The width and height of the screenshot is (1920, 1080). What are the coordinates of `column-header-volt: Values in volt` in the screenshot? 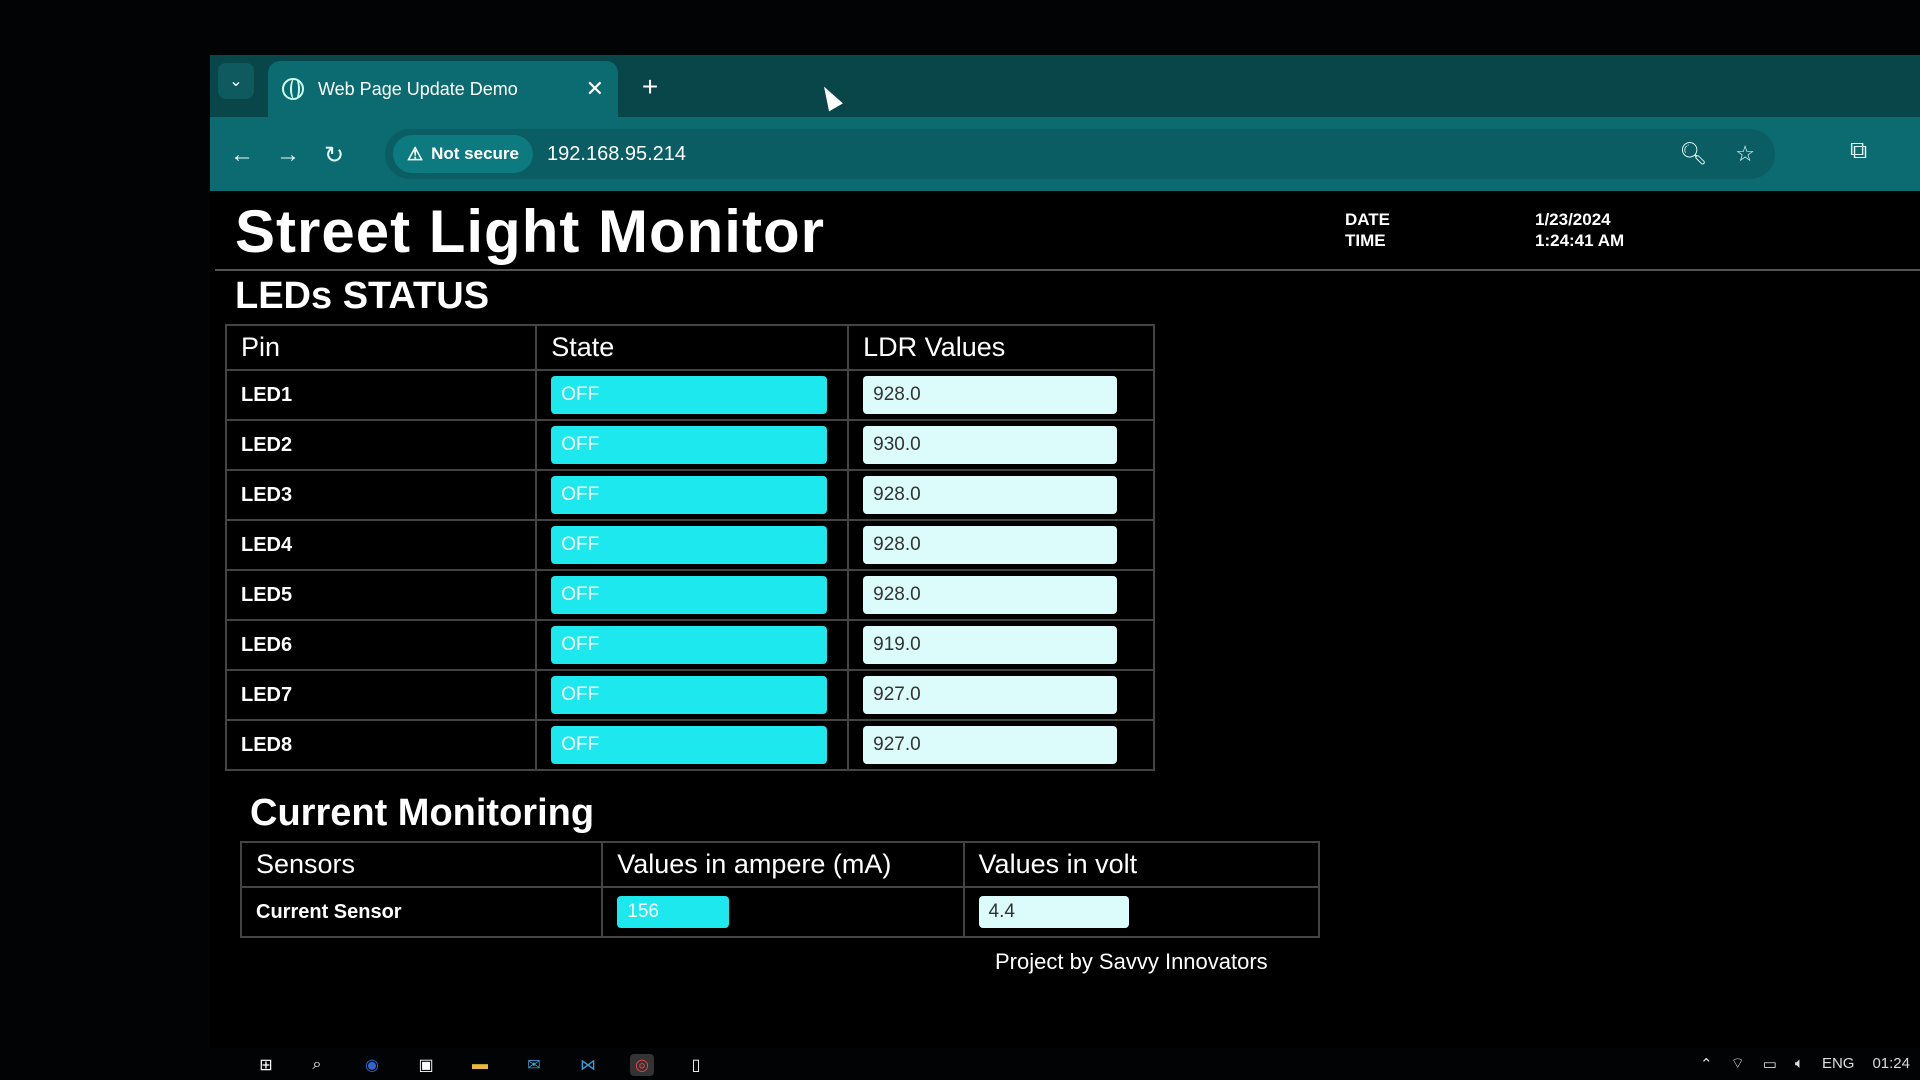 It's located at (1141, 864).